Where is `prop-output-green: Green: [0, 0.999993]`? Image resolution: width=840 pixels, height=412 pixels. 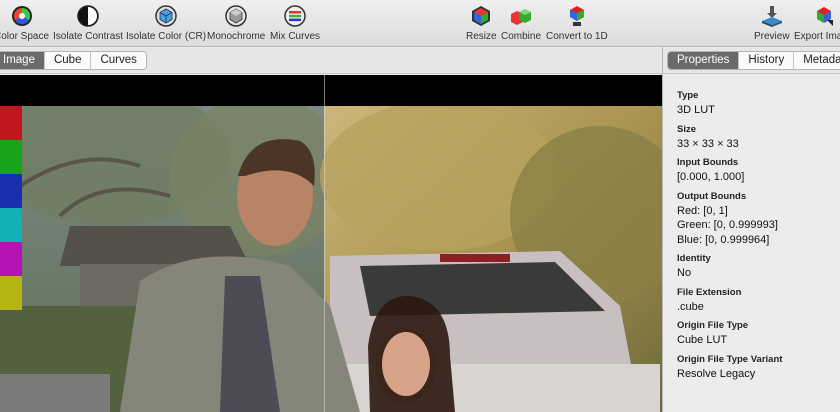
prop-output-green: Green: [0, 0.999993] is located at coordinates (727, 225).